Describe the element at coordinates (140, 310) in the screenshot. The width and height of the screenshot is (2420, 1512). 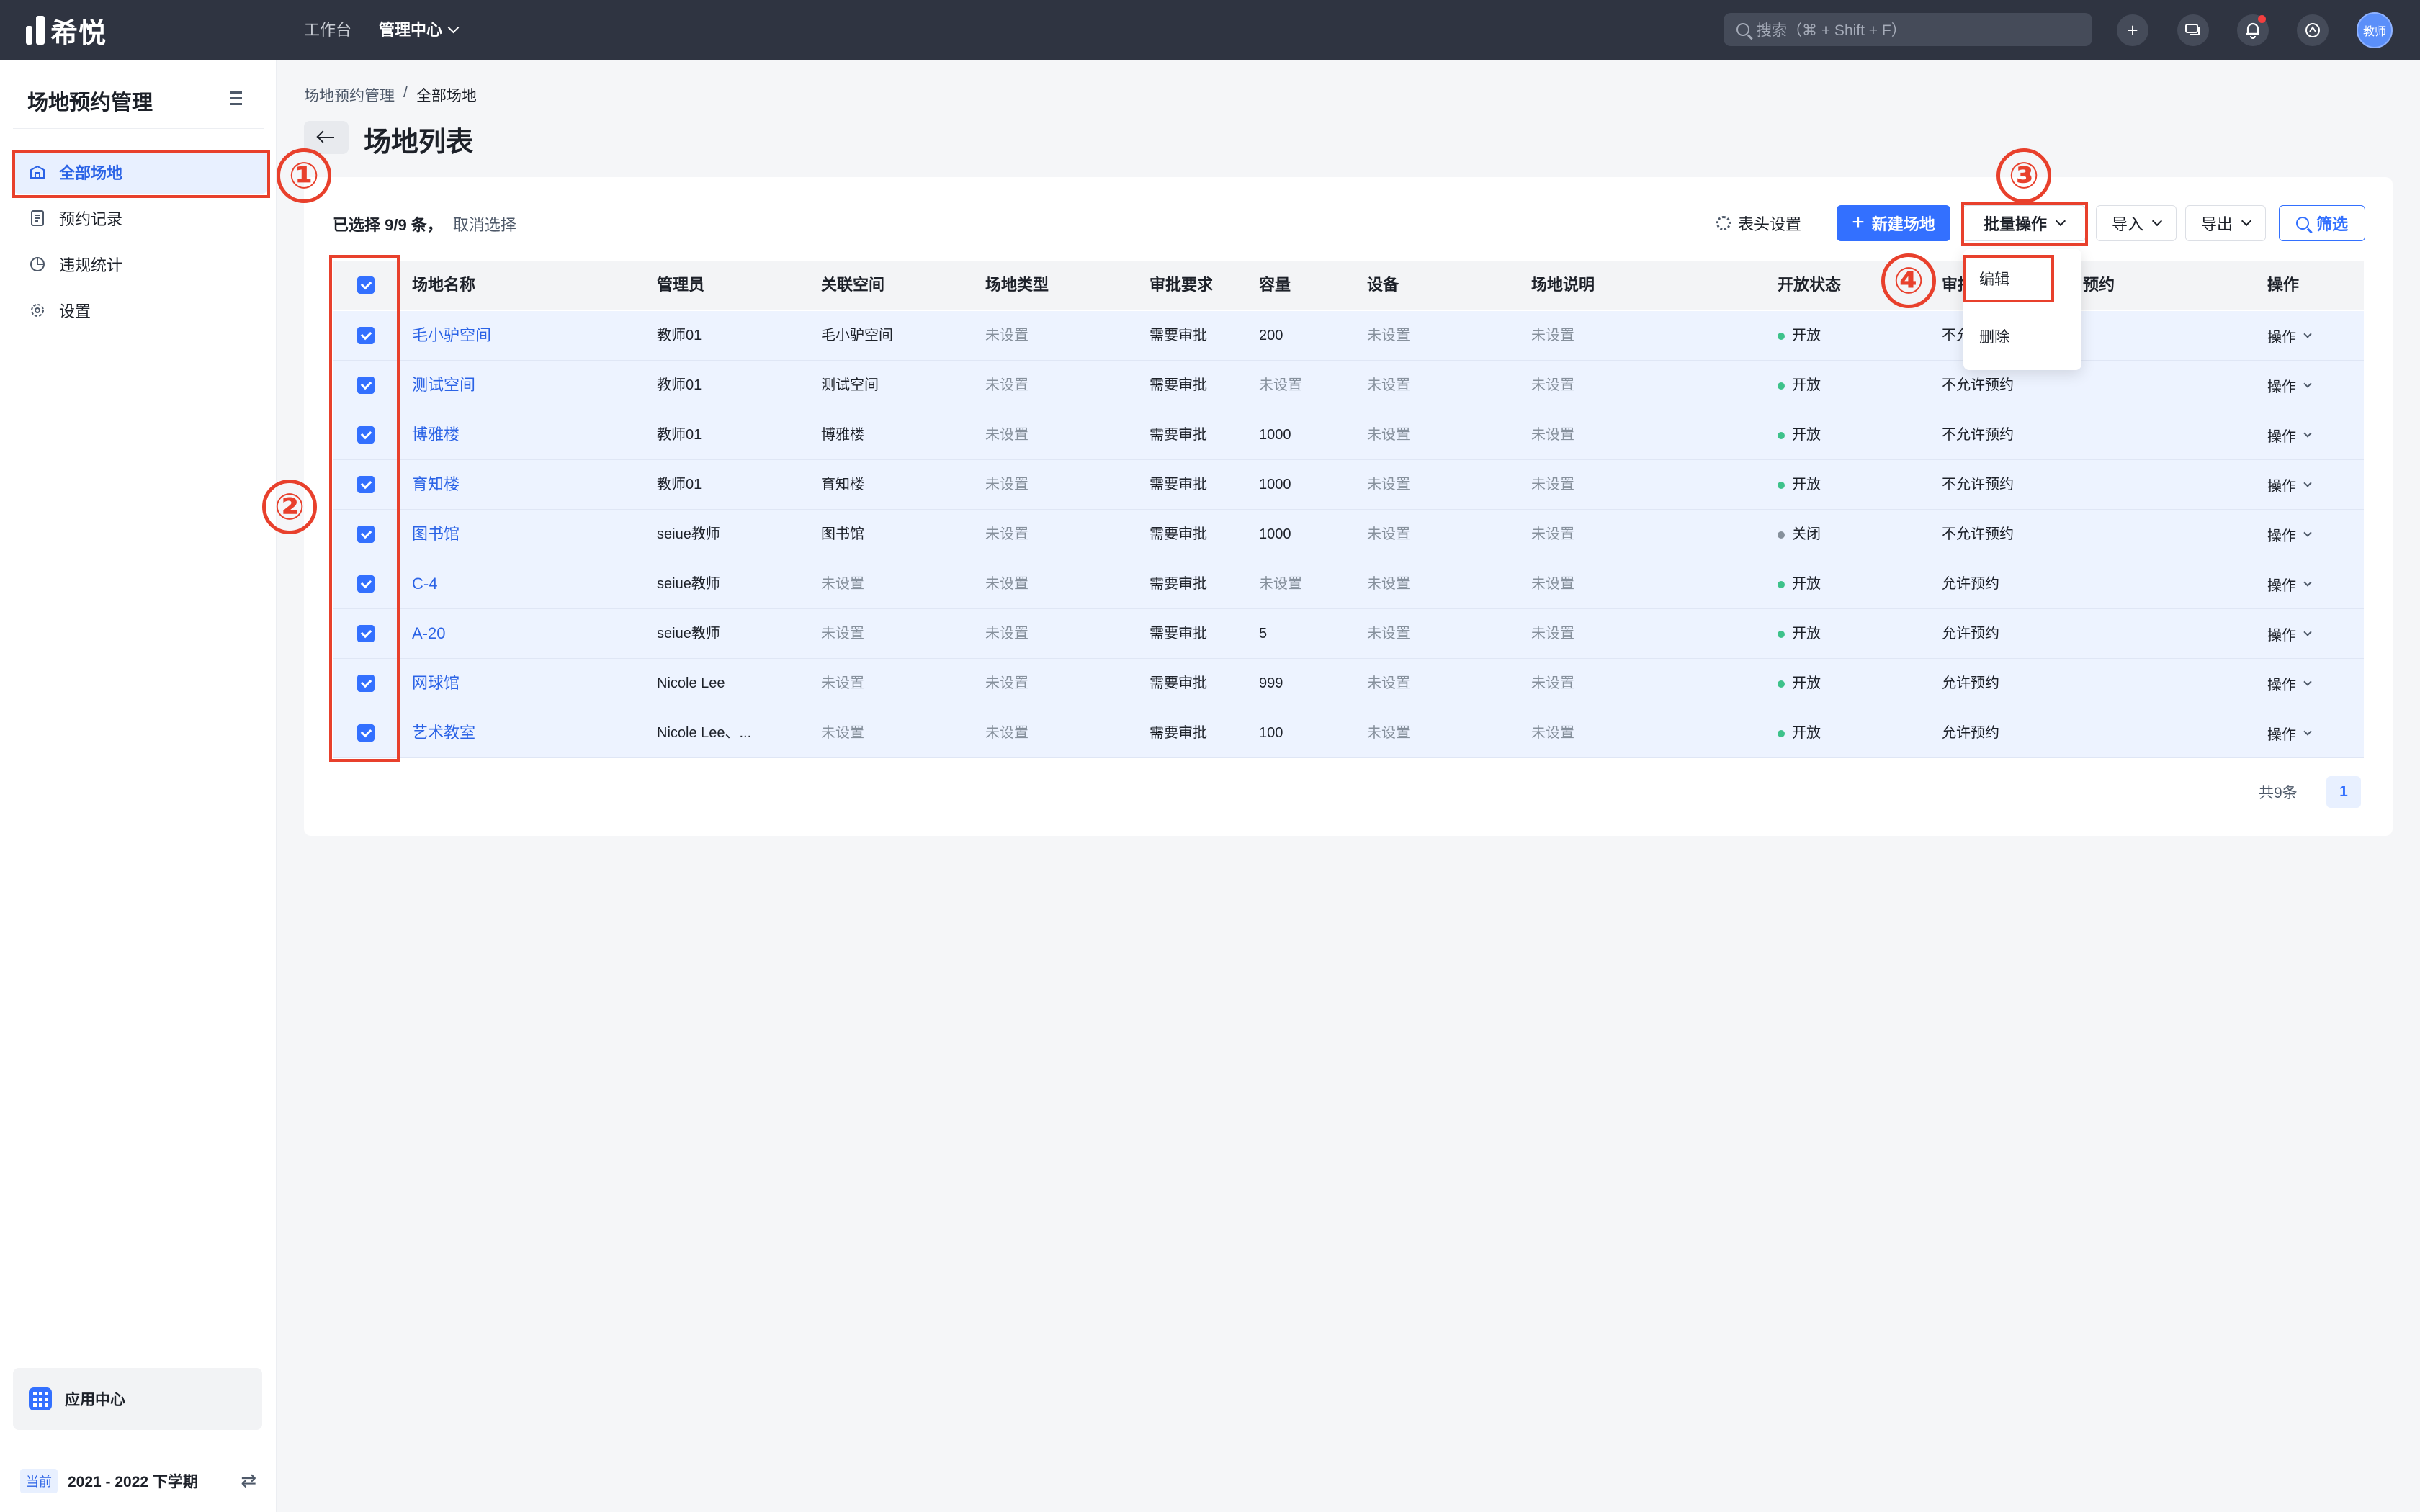
I see `sidebar-item-settings: 设置` at that location.